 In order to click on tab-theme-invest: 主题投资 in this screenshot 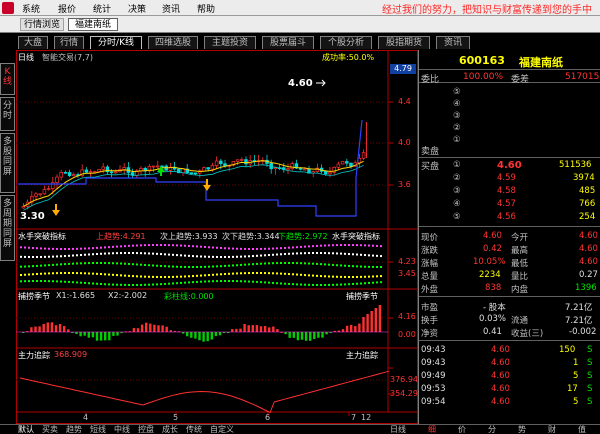, I will do `click(230, 42)`.